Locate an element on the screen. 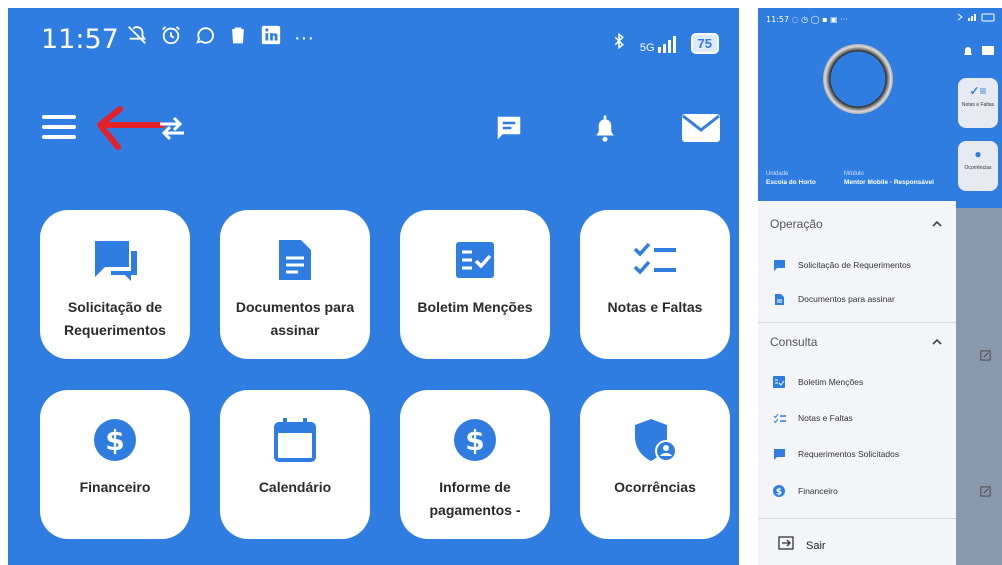  status-bar: 11:57 ··· 5G 75 is located at coordinates (373, 43).